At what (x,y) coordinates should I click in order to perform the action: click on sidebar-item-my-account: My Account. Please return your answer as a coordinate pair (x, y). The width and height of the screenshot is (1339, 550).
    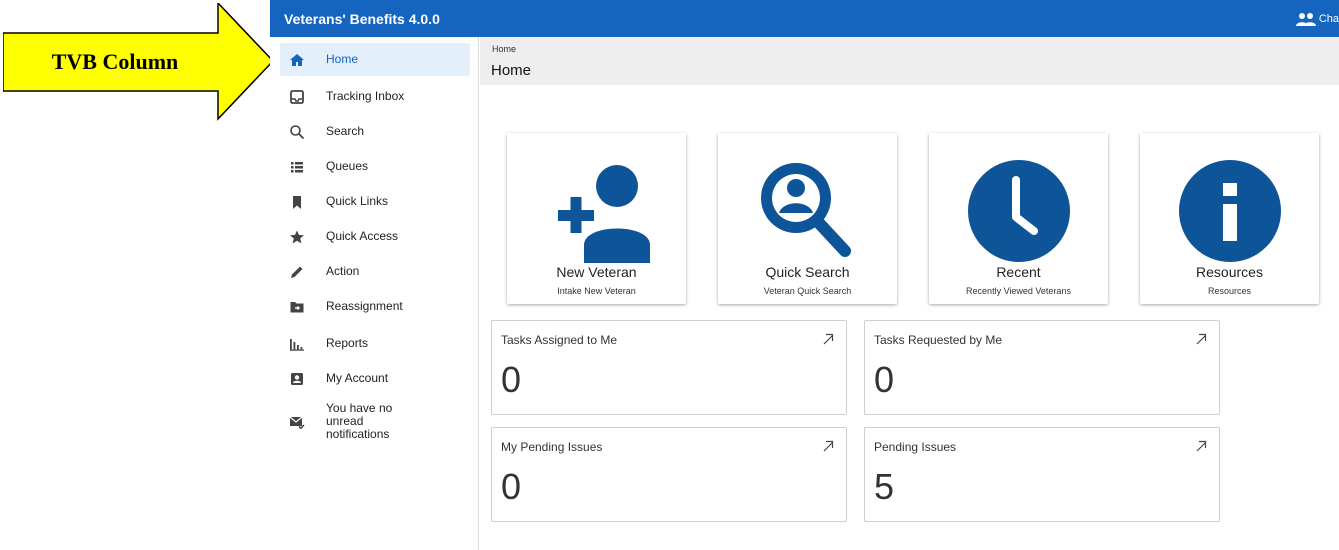
    Looking at the image, I should click on (375, 378).